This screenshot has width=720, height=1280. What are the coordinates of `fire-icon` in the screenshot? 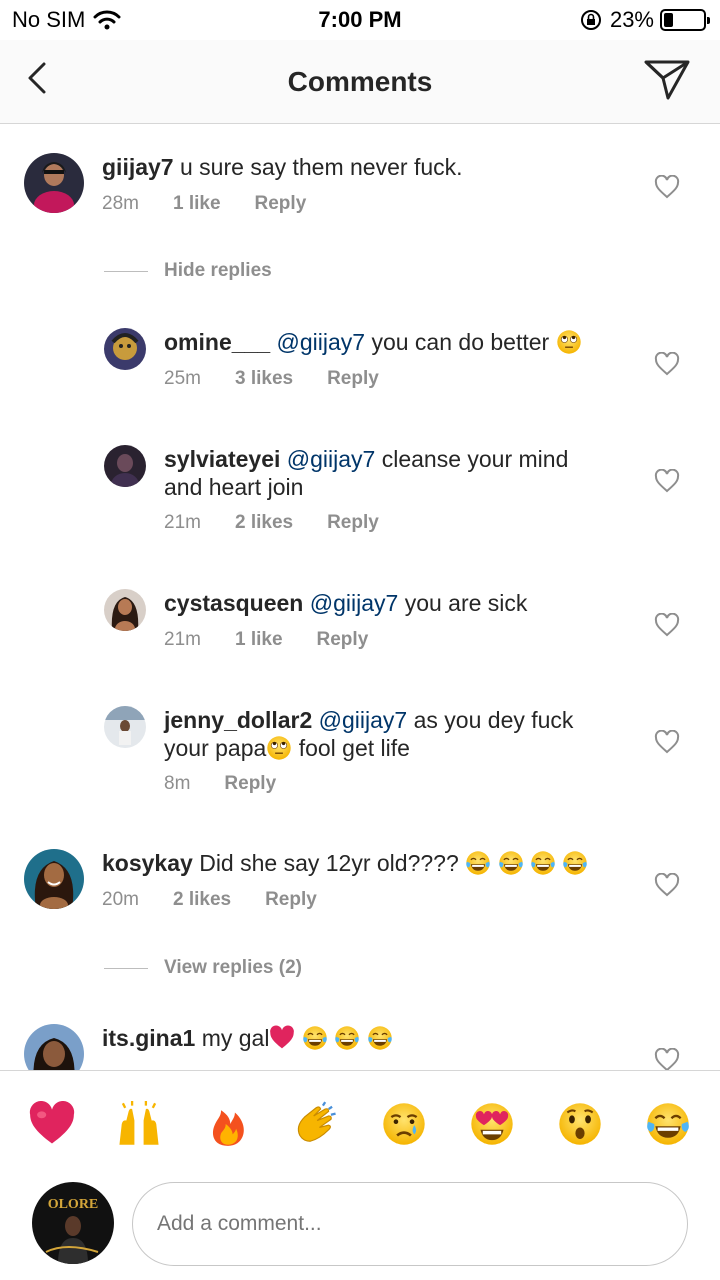 It's located at (228, 1124).